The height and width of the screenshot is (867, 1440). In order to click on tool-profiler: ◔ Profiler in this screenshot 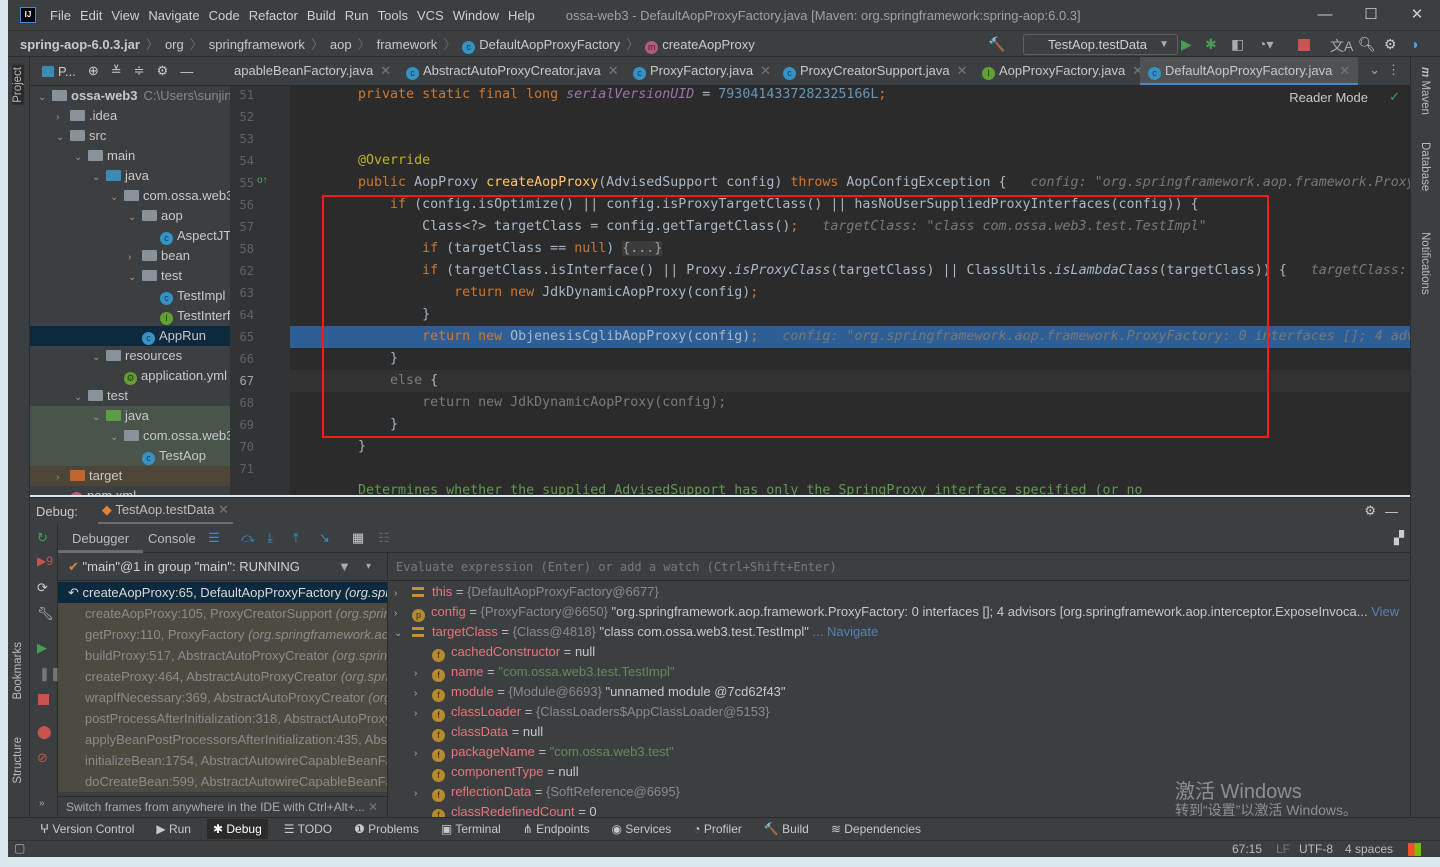, I will do `click(717, 829)`.